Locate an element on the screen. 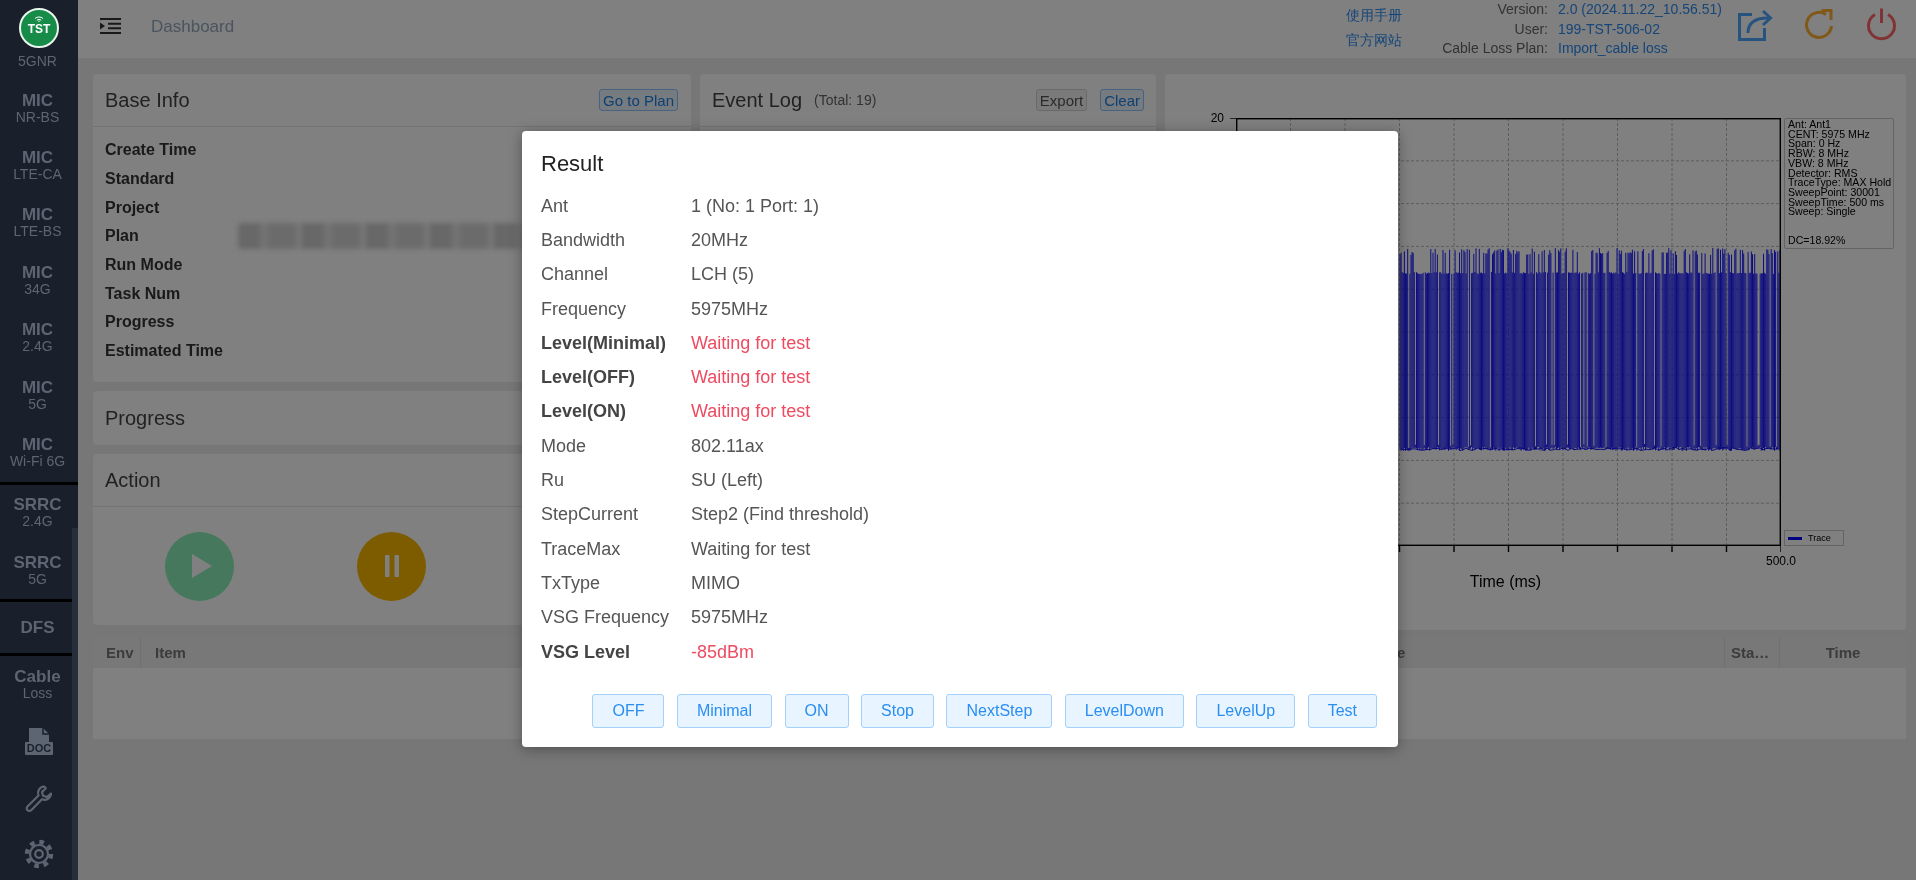 Image resolution: width=1916 pixels, height=880 pixels. info-line: Sweep: Single is located at coordinates (1822, 212).